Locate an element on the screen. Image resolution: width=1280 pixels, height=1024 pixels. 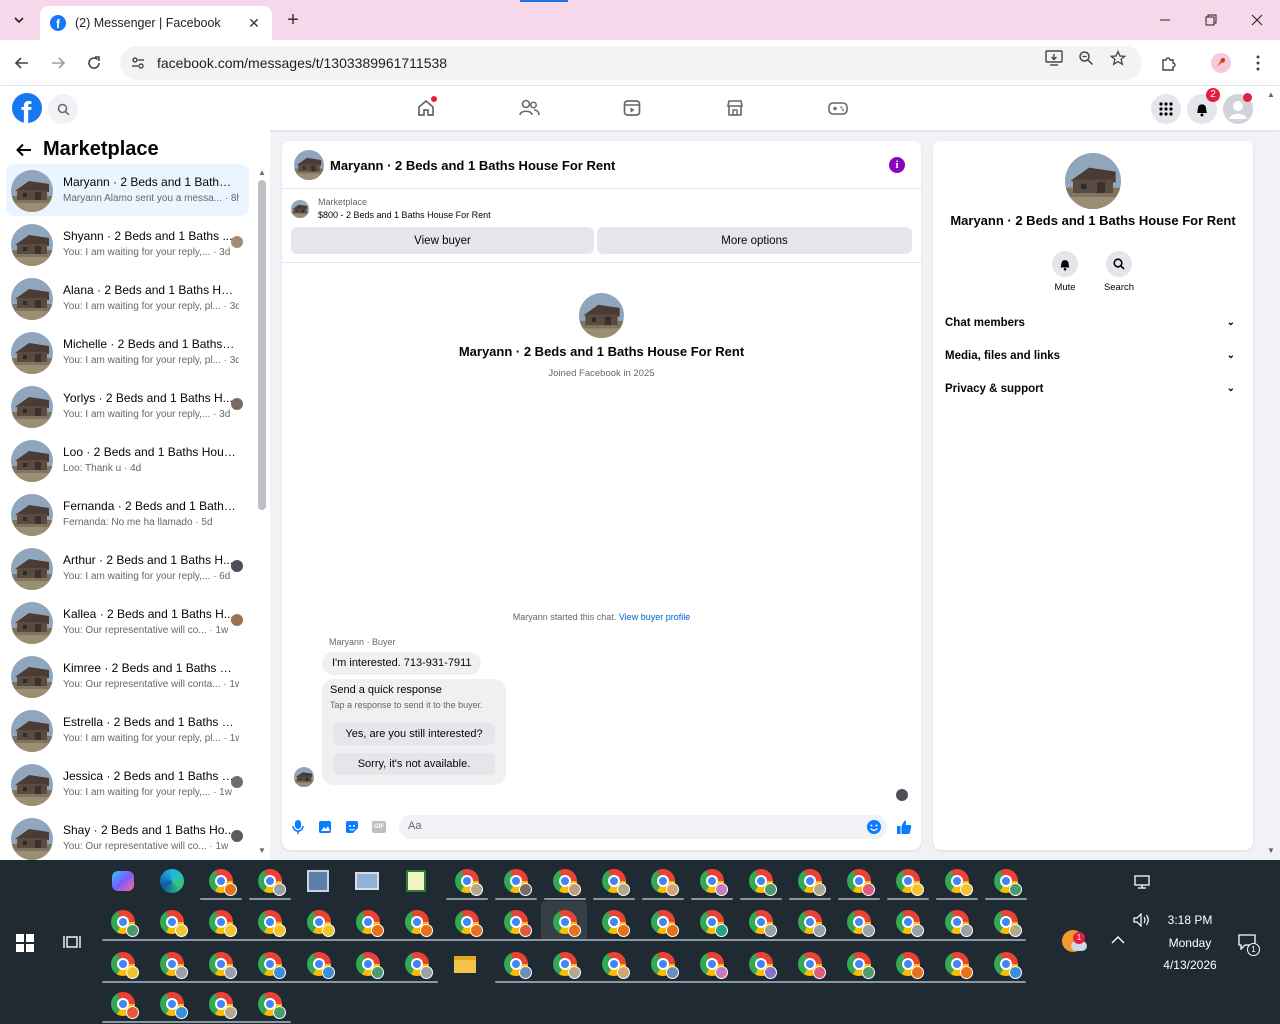
restore-button is located at coordinates (1211, 20).